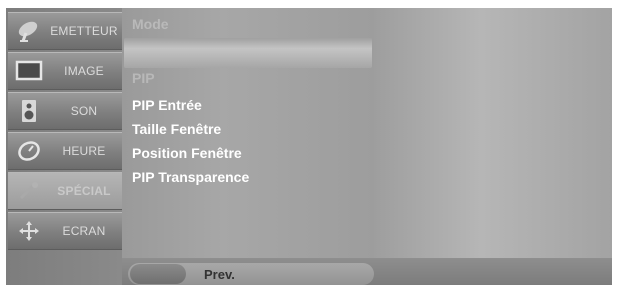 The width and height of the screenshot is (618, 287). What do you see at coordinates (248, 53) in the screenshot?
I see `selection-bar` at bounding box center [248, 53].